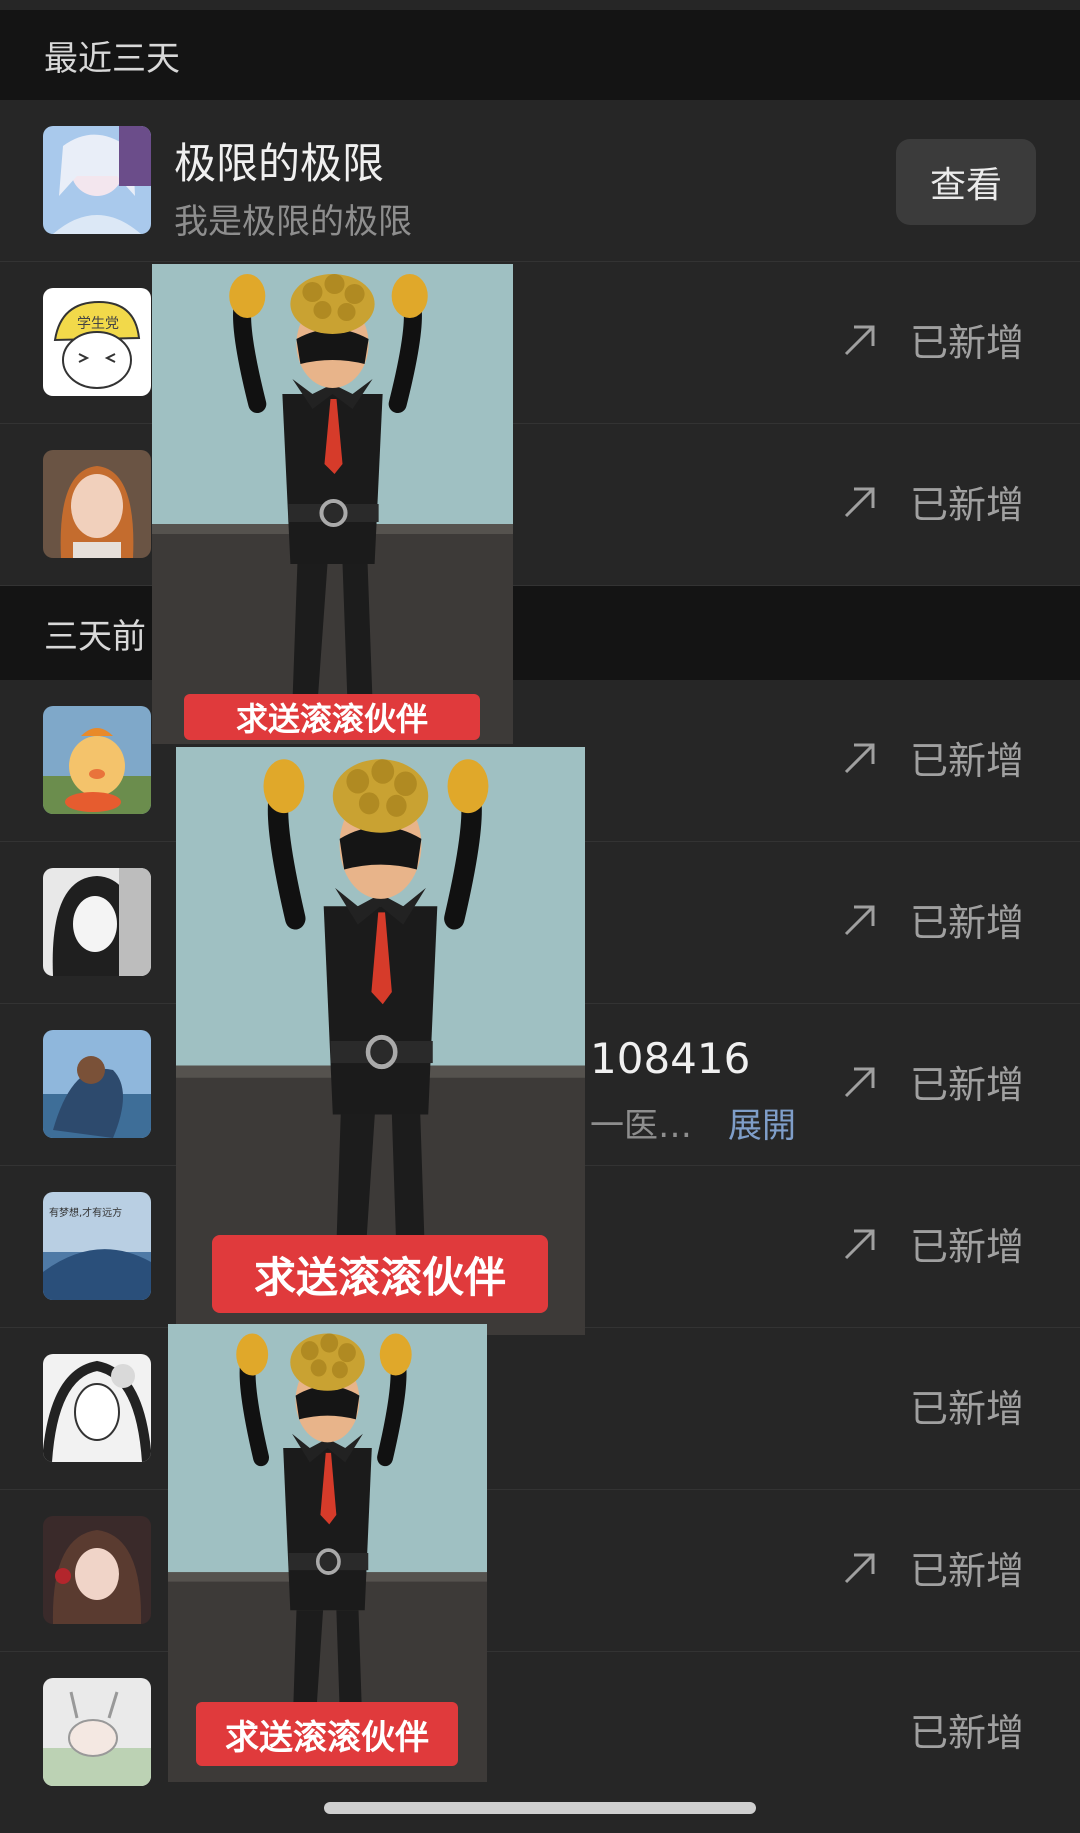 The image size is (1080, 1833). What do you see at coordinates (97, 1246) in the screenshot?
I see `avatar: 有梦想,才有远方` at bounding box center [97, 1246].